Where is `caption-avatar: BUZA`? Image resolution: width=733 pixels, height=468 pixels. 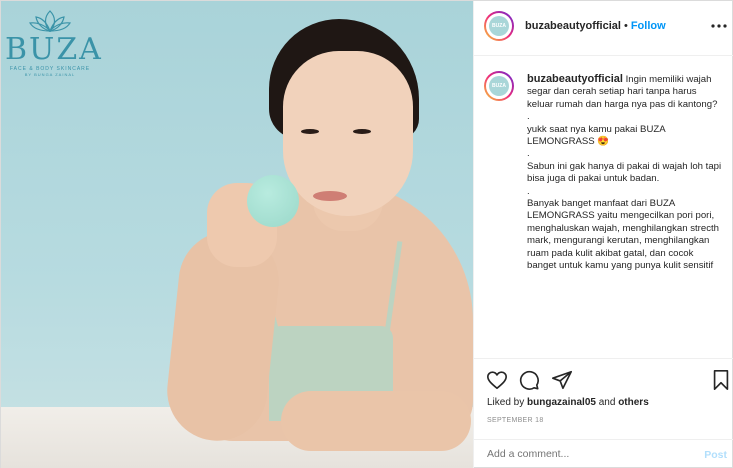 caption-avatar: BUZA is located at coordinates (499, 86).